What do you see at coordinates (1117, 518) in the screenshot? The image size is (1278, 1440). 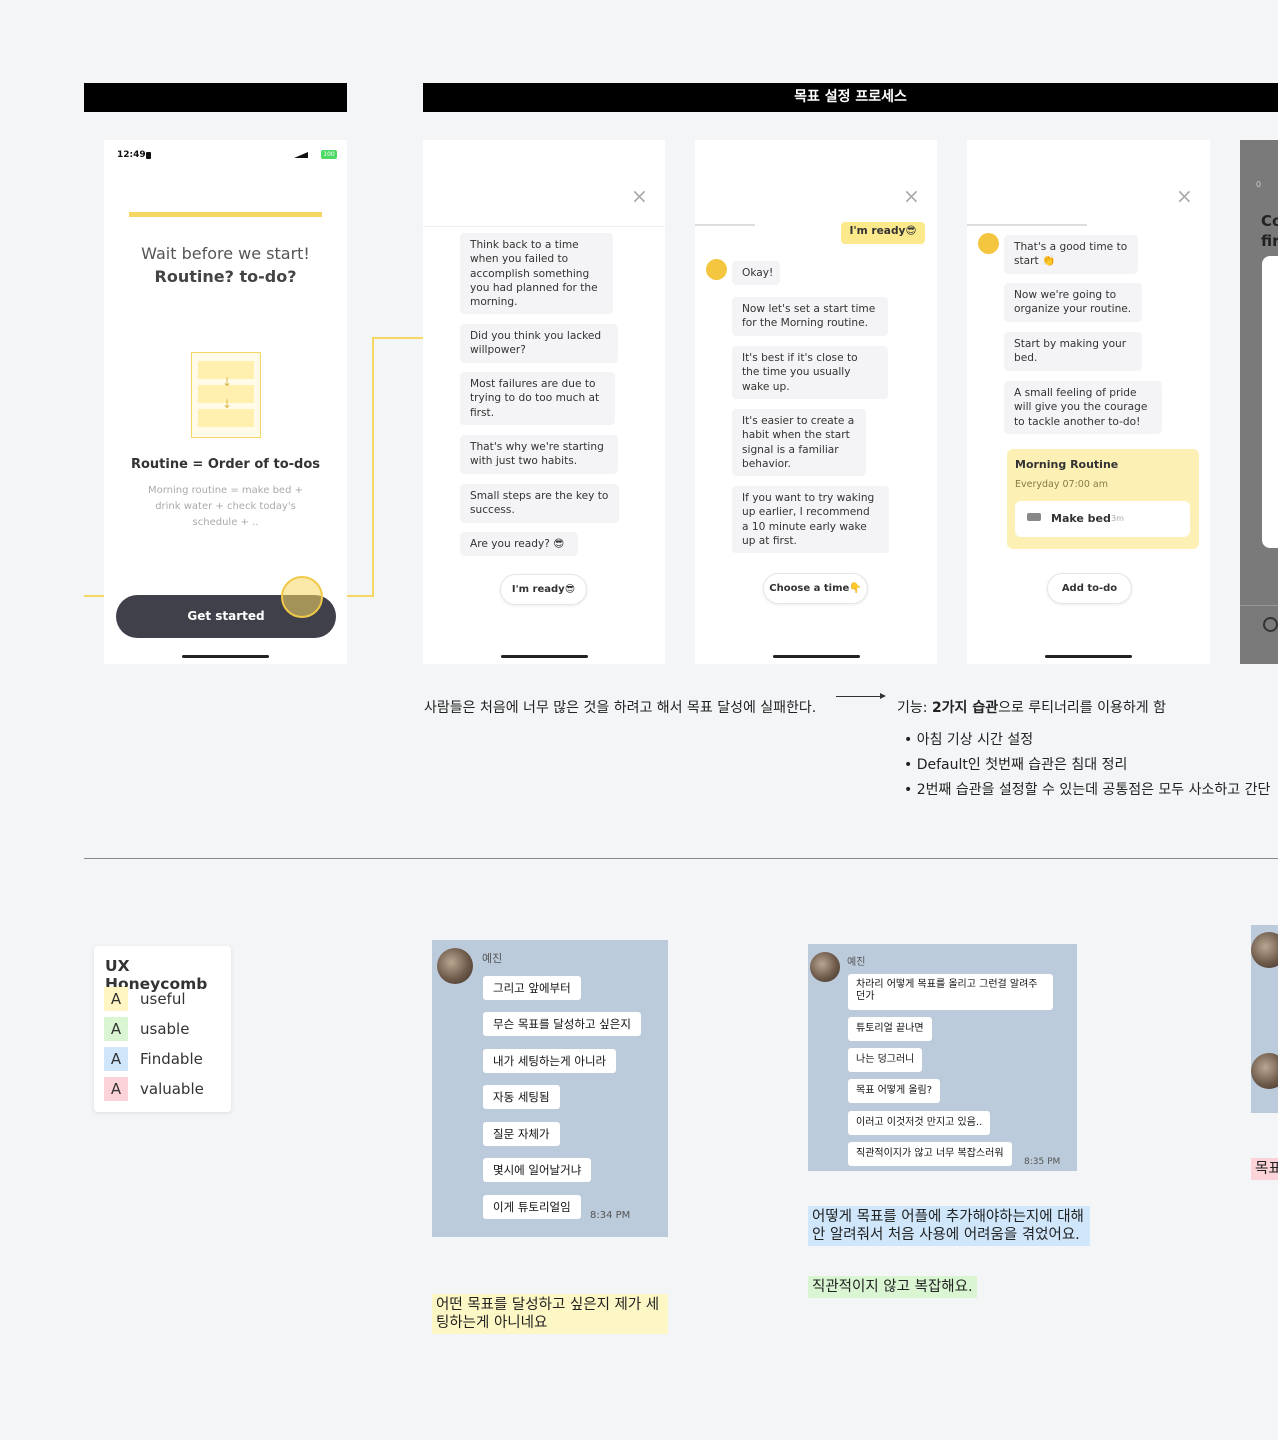 I see `item-duration: 3m` at bounding box center [1117, 518].